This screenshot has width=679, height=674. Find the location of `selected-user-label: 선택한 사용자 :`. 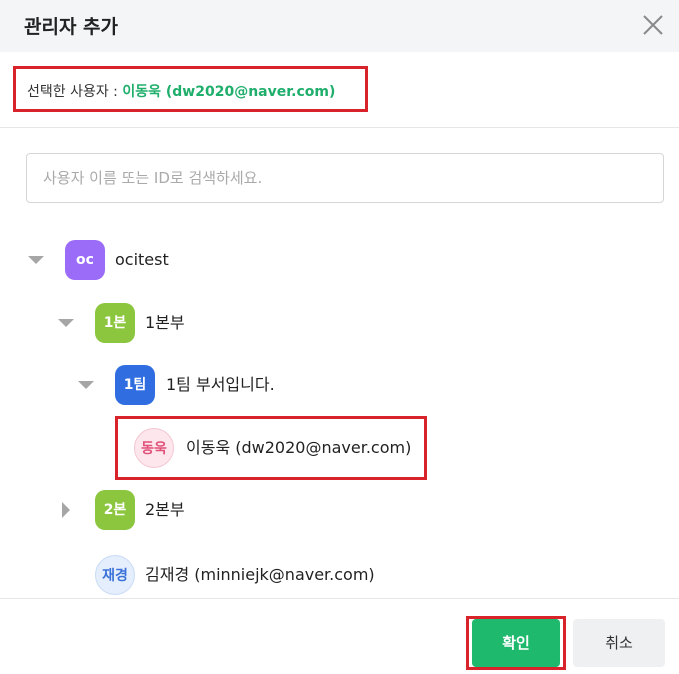

selected-user-label: 선택한 사용자 : is located at coordinates (72, 92).